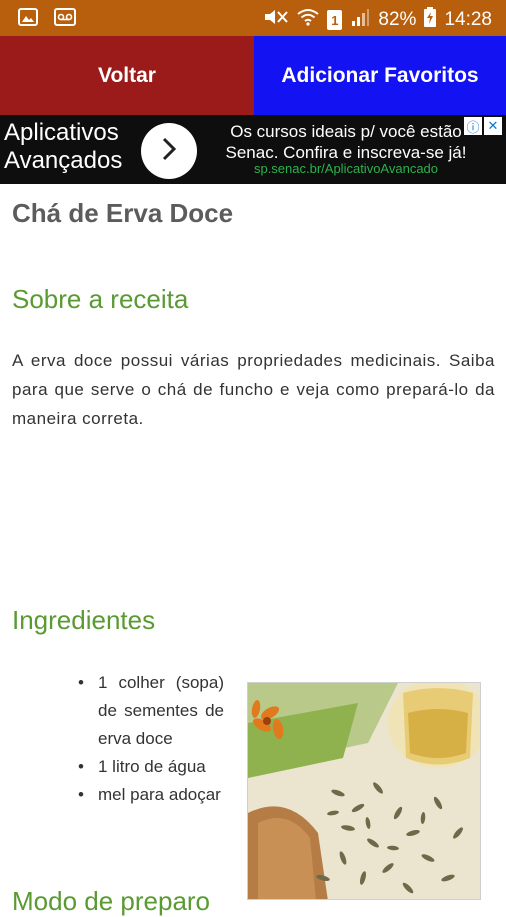 The image size is (506, 917). Describe the element at coordinates (29, 17) in the screenshot. I see `gallery-notification-icon` at that location.